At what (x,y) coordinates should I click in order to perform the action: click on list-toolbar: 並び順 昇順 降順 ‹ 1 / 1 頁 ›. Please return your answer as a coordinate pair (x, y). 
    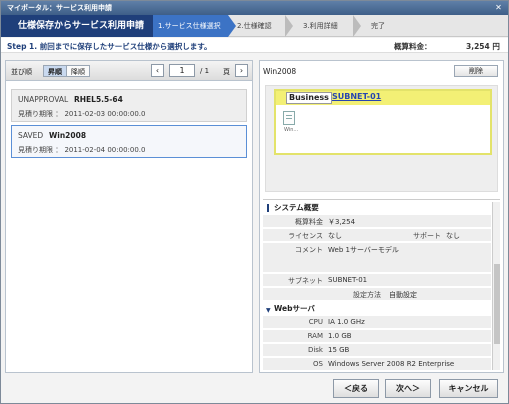
    Looking at the image, I should click on (129, 71).